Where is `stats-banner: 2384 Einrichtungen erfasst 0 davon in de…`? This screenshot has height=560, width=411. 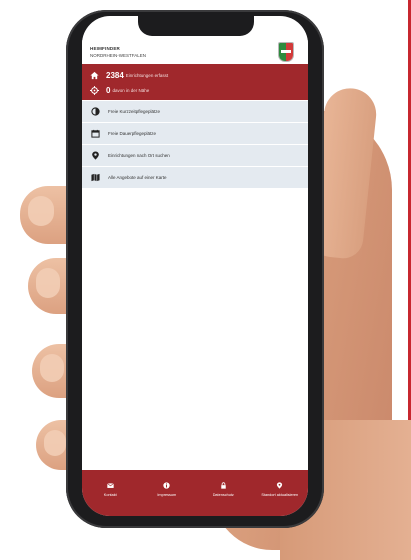 stats-banner: 2384 Einrichtungen erfasst 0 davon in de… is located at coordinates (195, 82).